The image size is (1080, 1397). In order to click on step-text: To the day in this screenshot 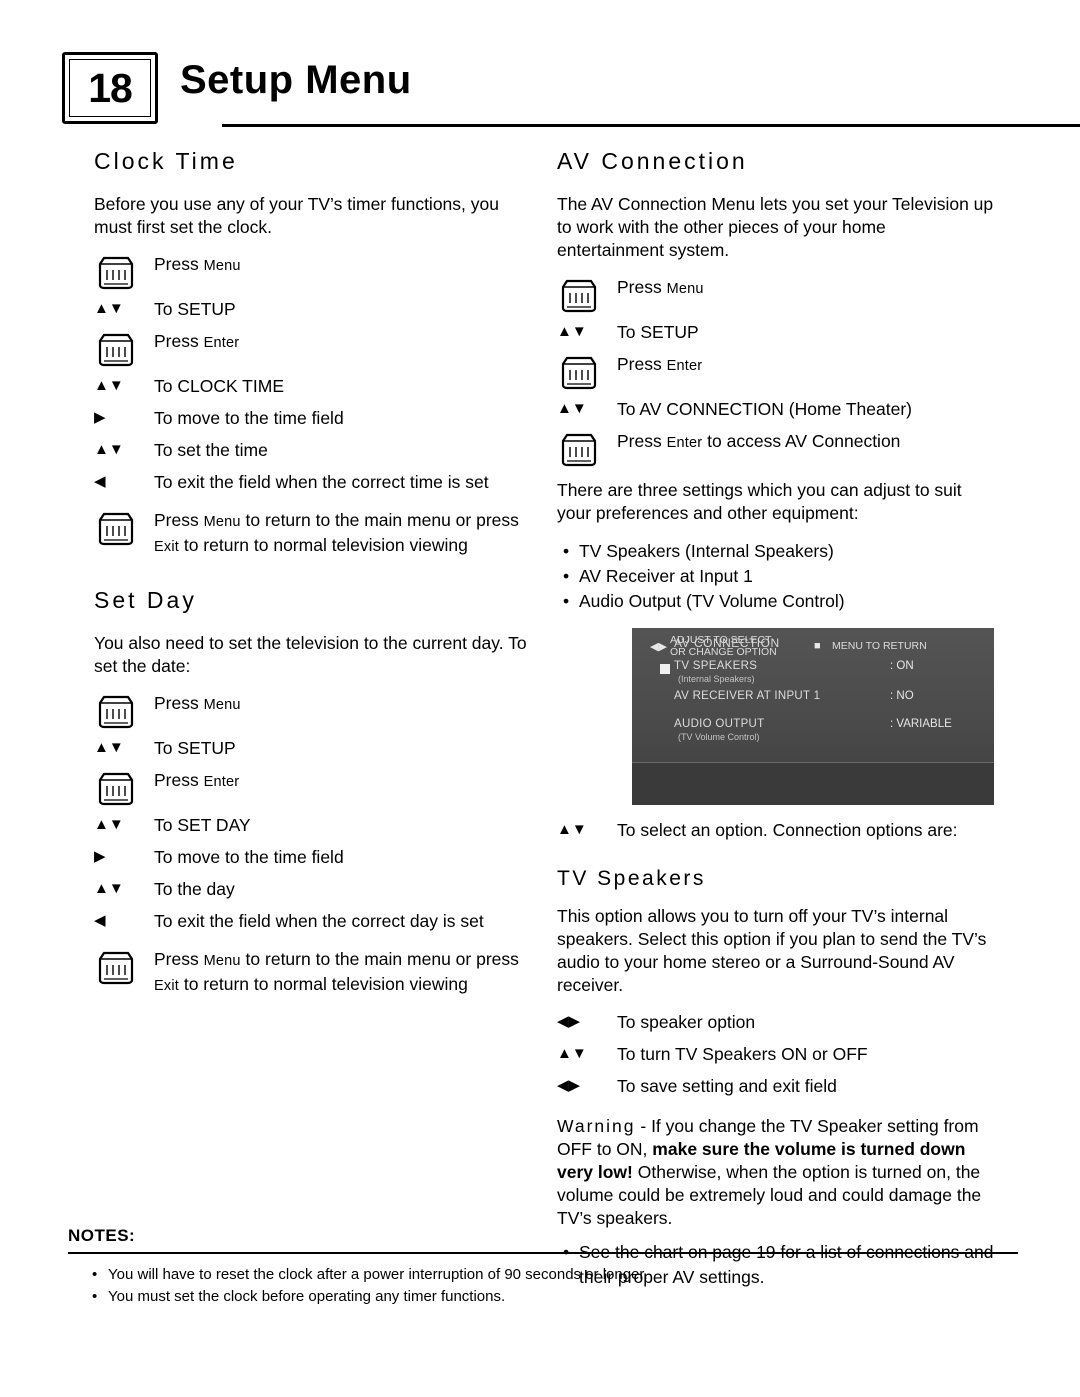, I will do `click(194, 889)`.